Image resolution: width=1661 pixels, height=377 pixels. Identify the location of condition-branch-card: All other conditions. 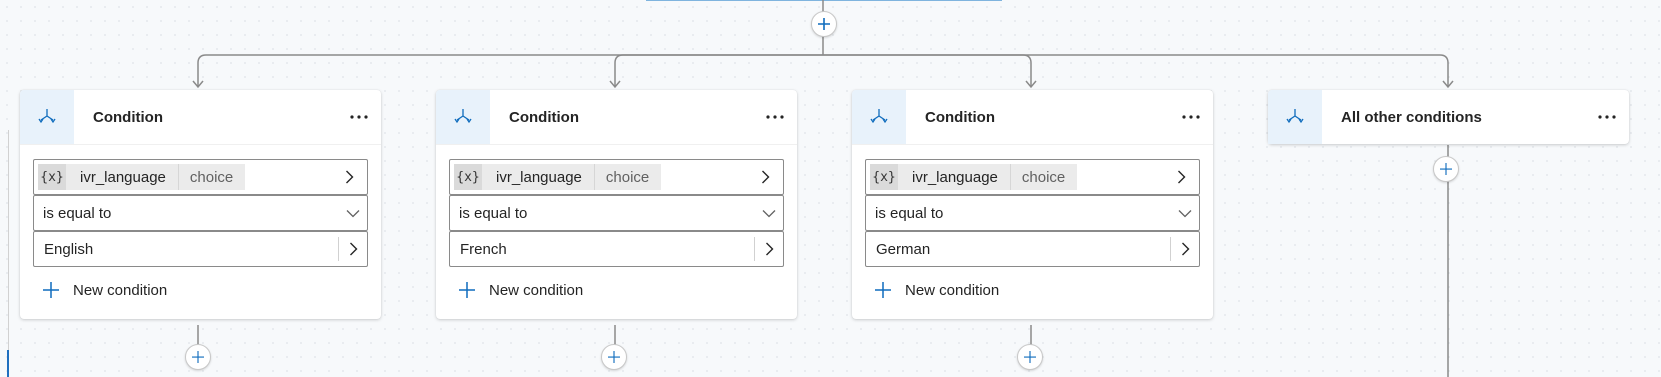
(1448, 117).